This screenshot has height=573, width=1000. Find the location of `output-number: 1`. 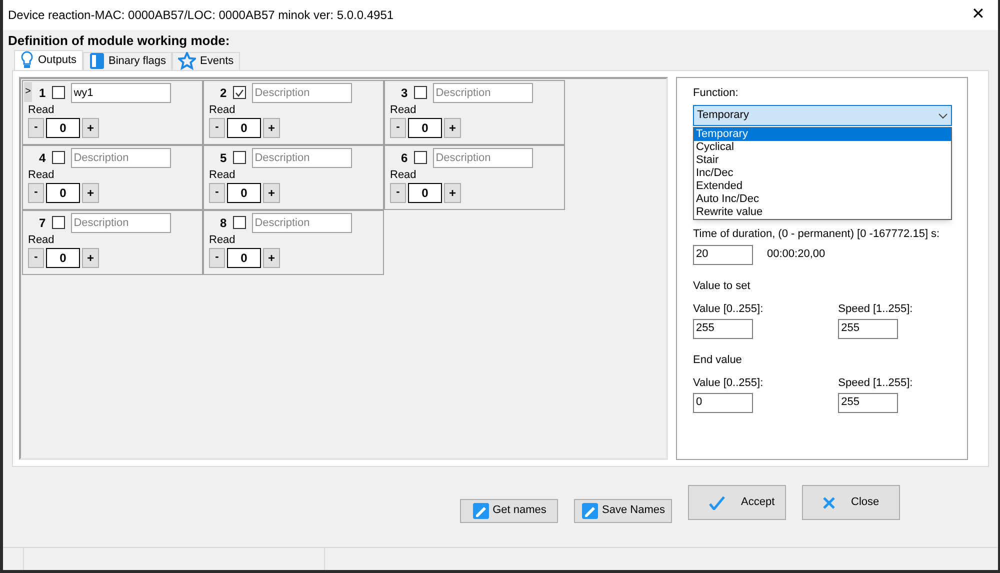

output-number: 1 is located at coordinates (42, 93).